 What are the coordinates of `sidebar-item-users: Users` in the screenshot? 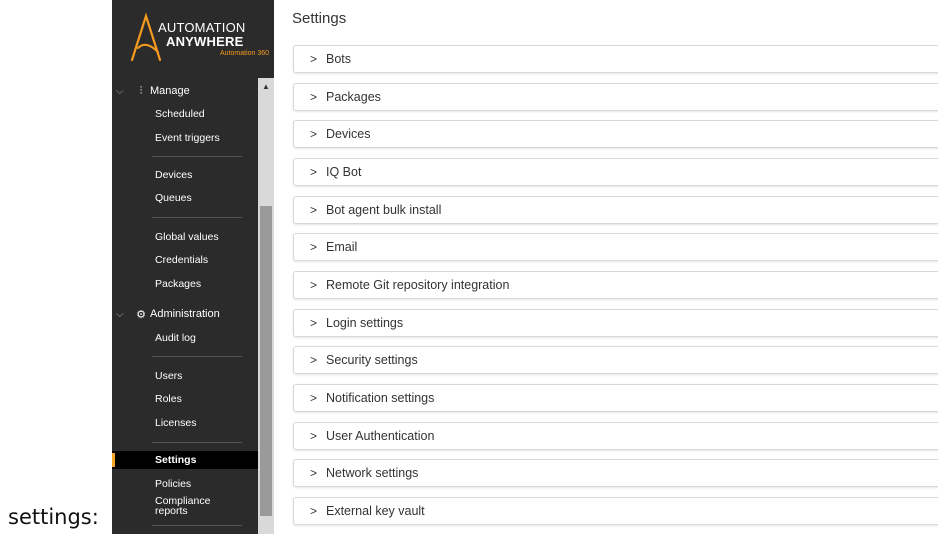 It's located at (185, 376).